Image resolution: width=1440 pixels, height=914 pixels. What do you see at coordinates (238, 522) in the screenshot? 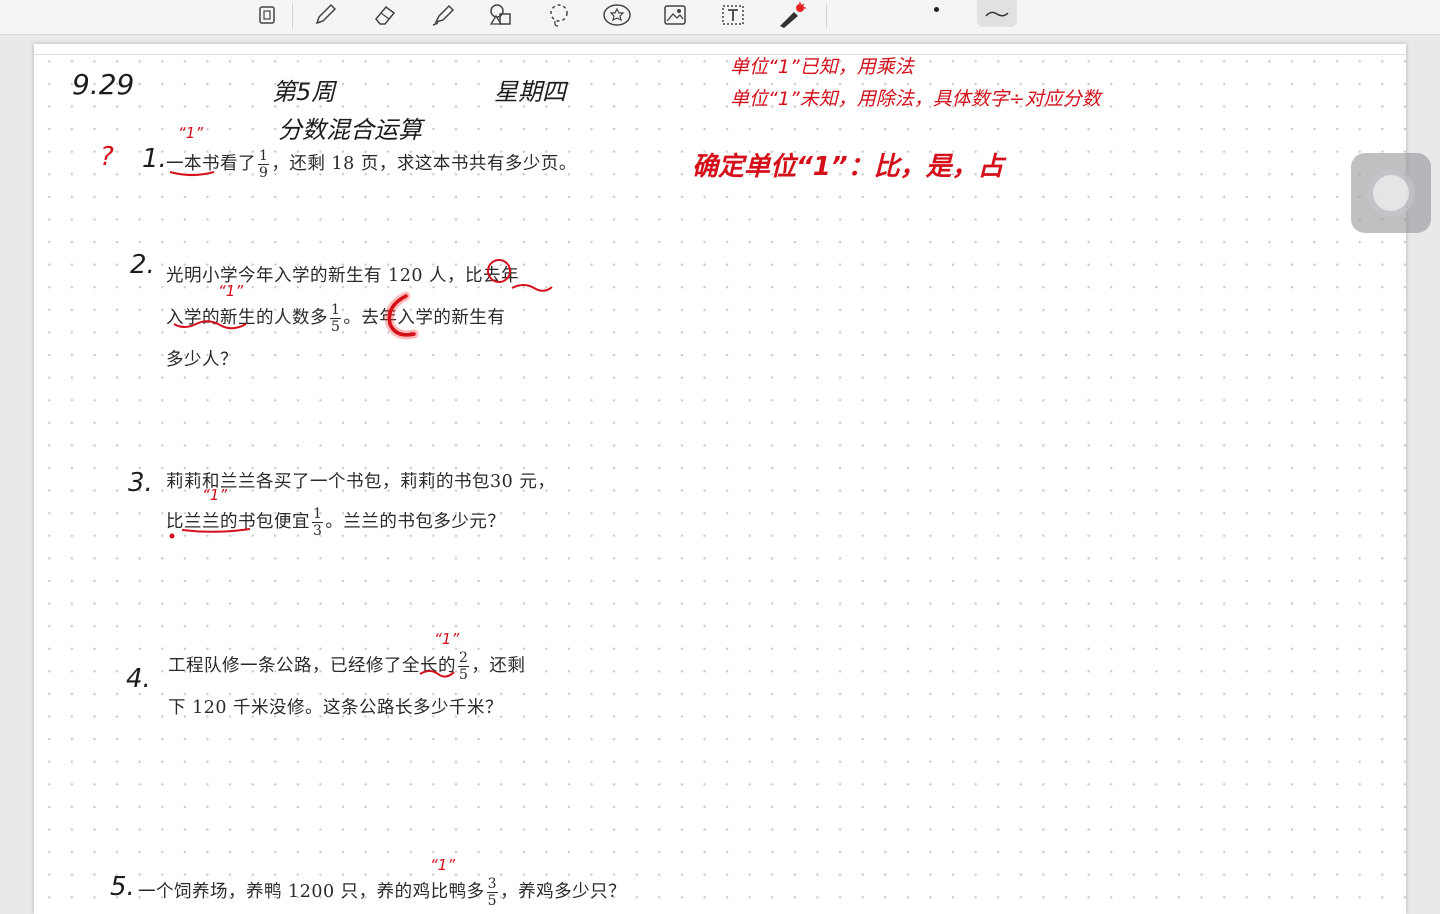
I see `question-text: 比兰兰的书包便宜` at bounding box center [238, 522].